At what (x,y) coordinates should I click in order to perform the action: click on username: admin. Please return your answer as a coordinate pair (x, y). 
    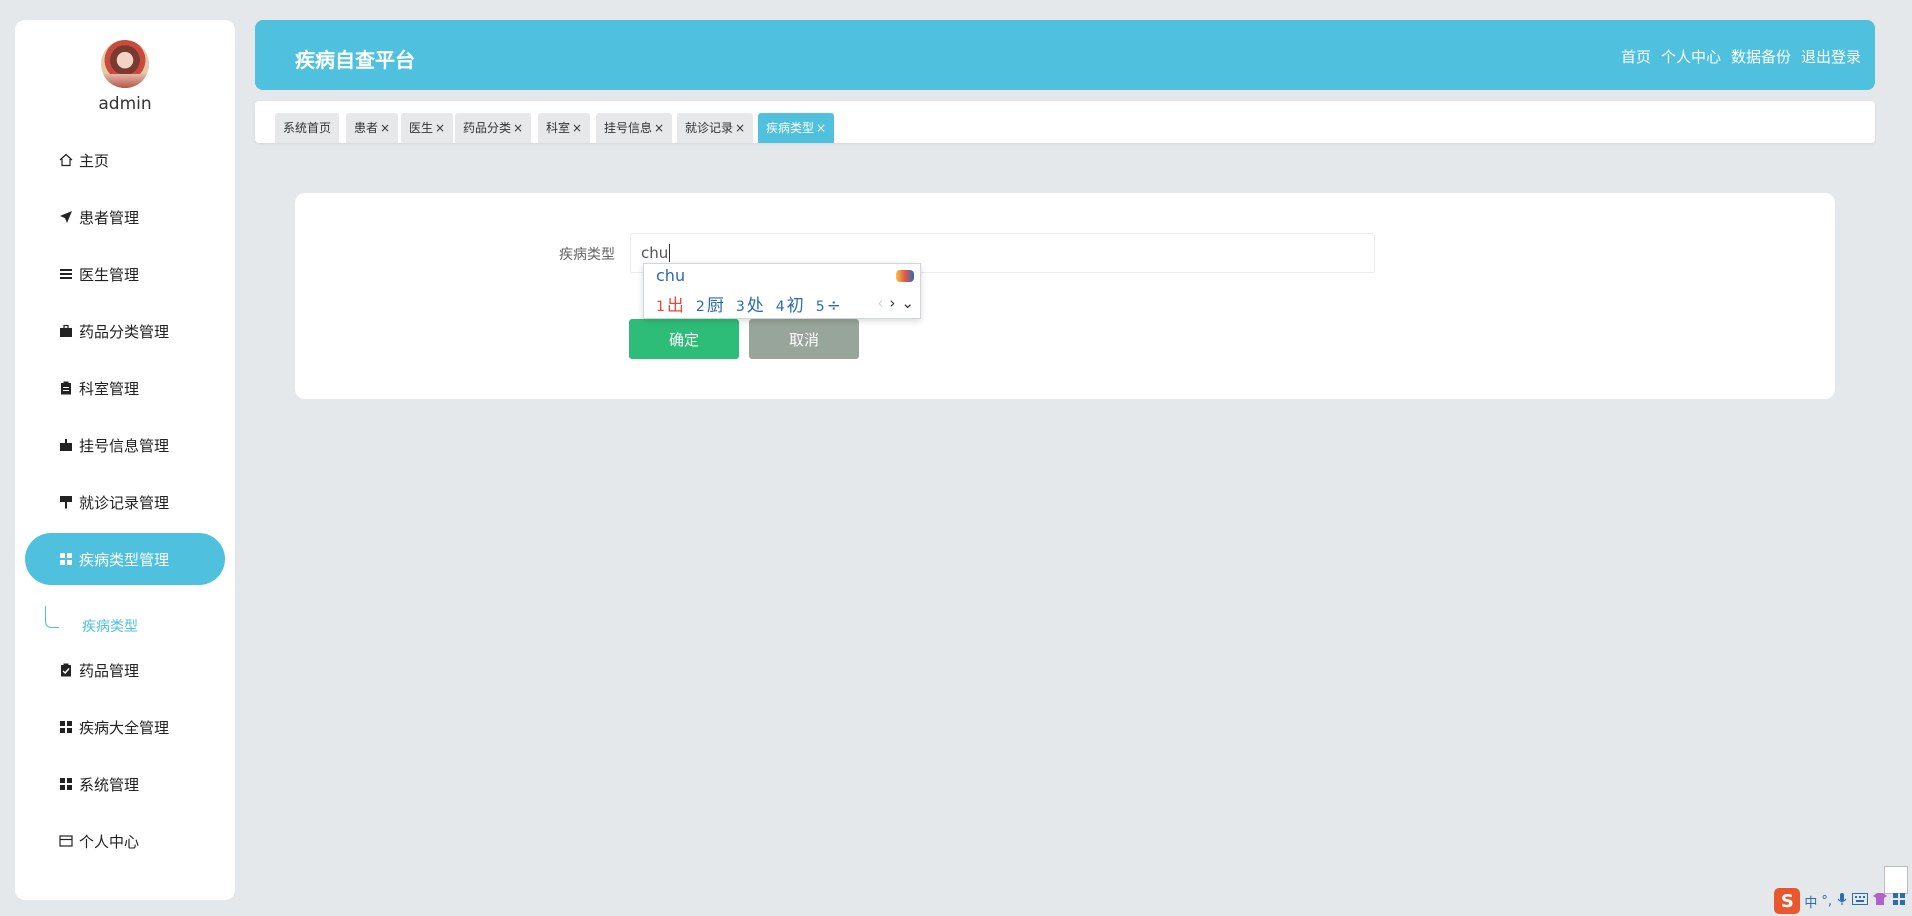
    Looking at the image, I should click on (125, 104).